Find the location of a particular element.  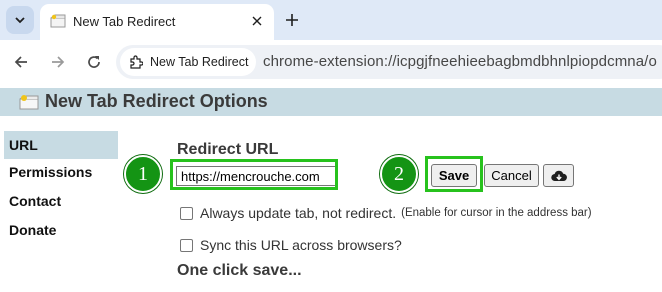

back-button is located at coordinates (21, 62).